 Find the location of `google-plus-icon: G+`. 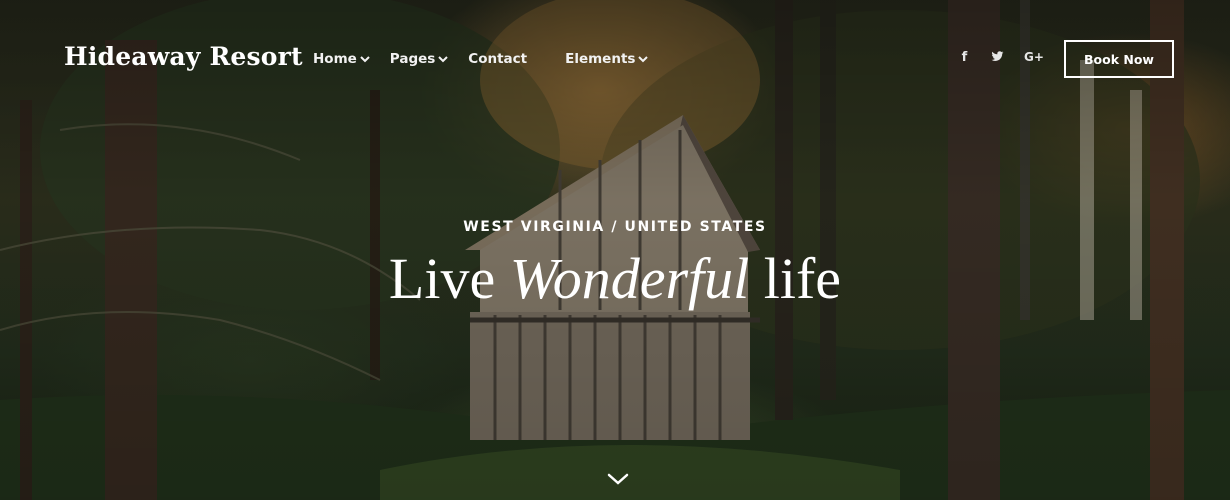

google-plus-icon: G+ is located at coordinates (1034, 57).